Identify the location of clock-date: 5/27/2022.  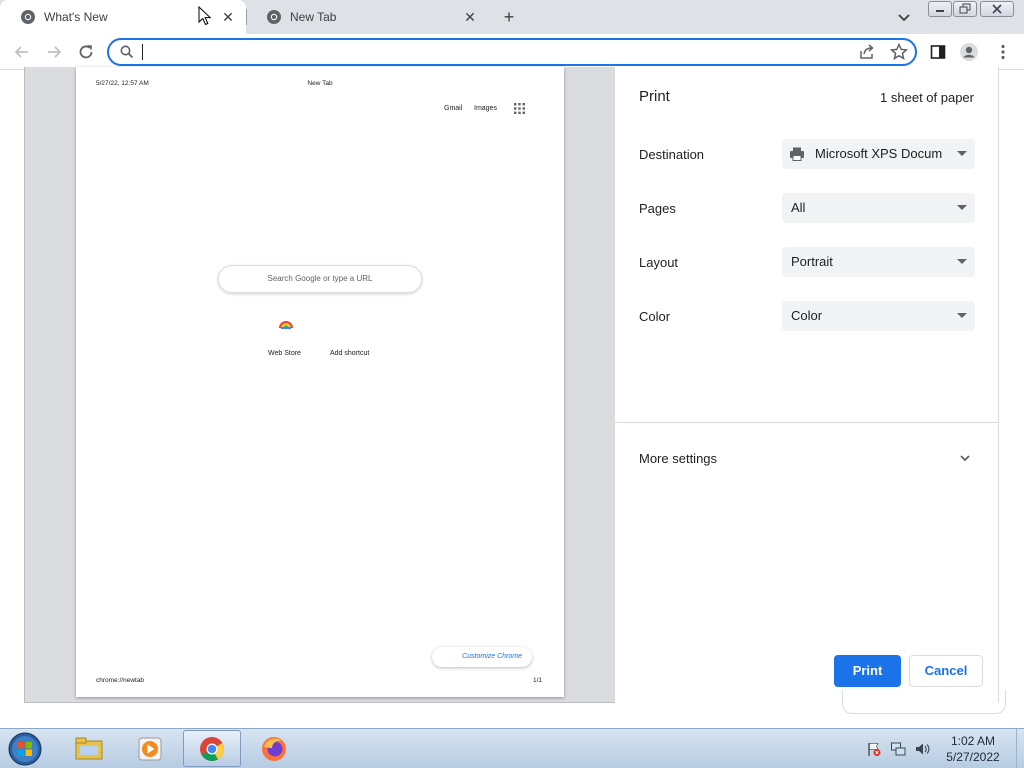
(973, 757).